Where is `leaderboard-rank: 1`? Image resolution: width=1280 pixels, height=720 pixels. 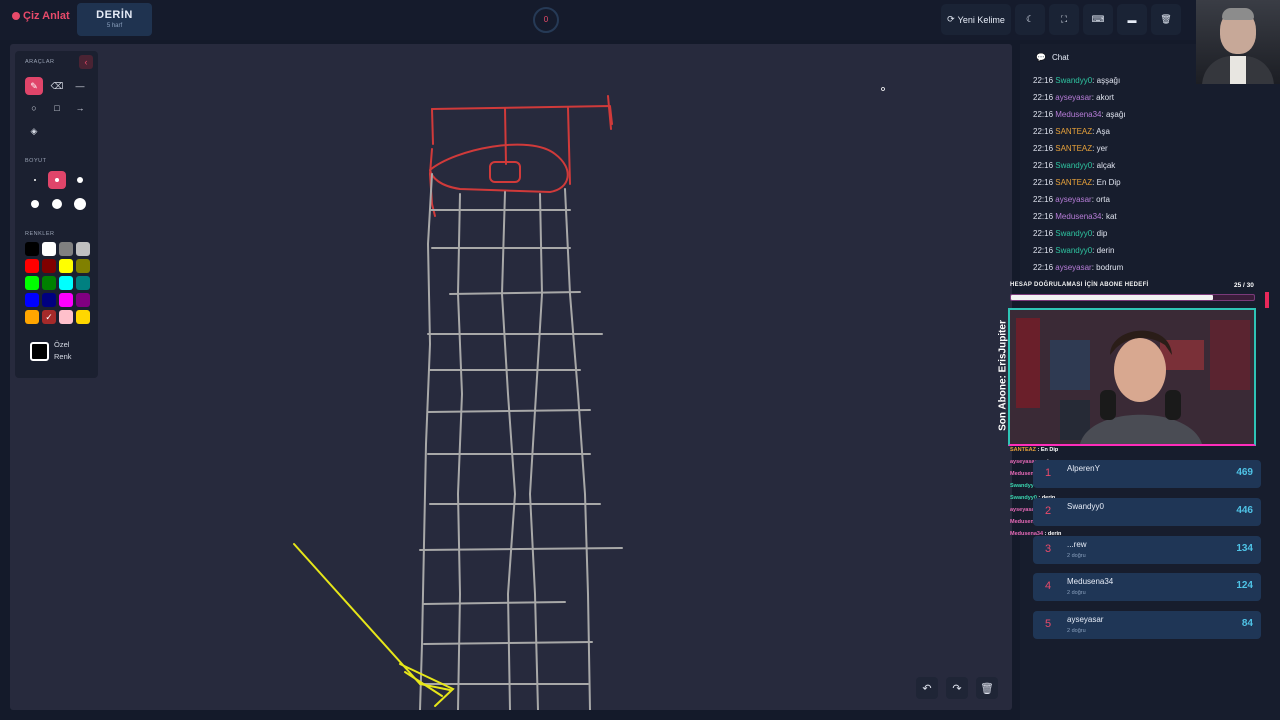 leaderboard-rank: 1 is located at coordinates (1048, 473).